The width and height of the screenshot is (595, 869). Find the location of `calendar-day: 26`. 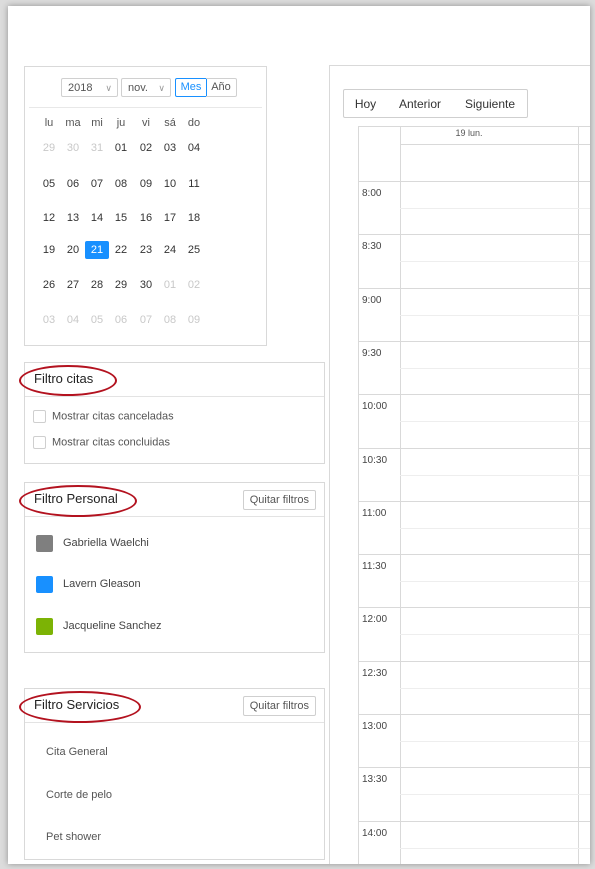

calendar-day: 26 is located at coordinates (49, 285).